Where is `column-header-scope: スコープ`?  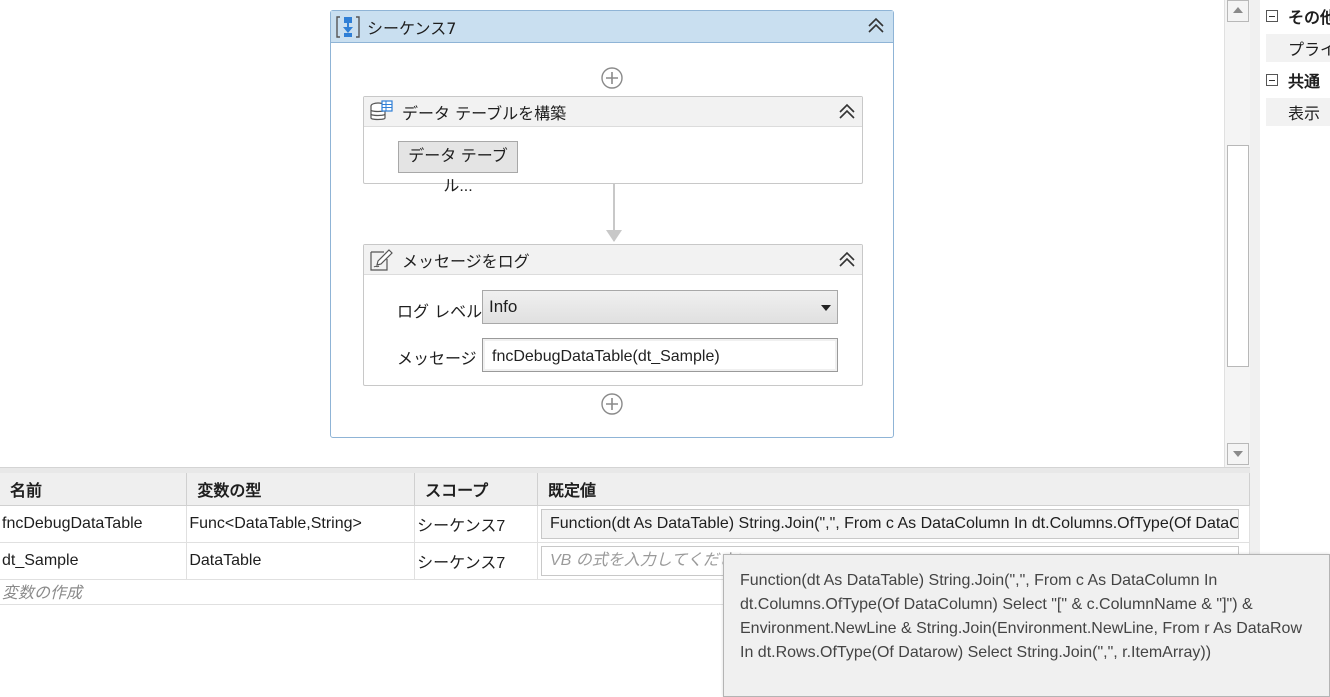
column-header-scope: スコープ is located at coordinates (476, 489).